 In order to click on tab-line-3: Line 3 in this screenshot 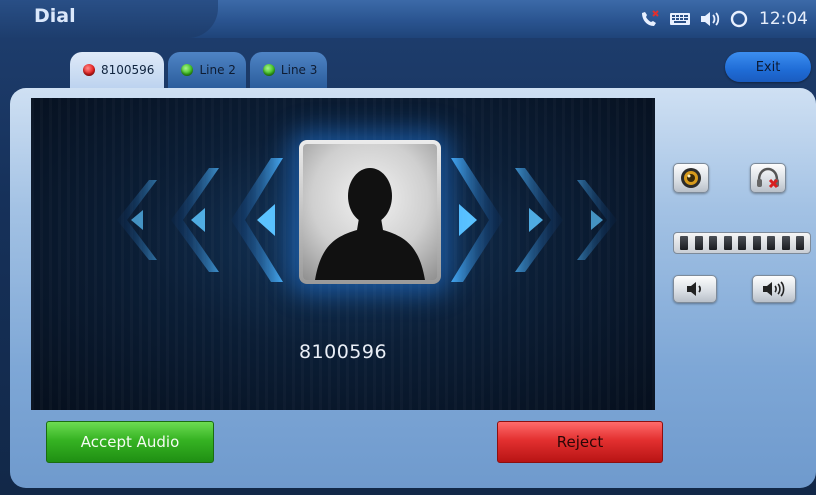, I will do `click(288, 70)`.